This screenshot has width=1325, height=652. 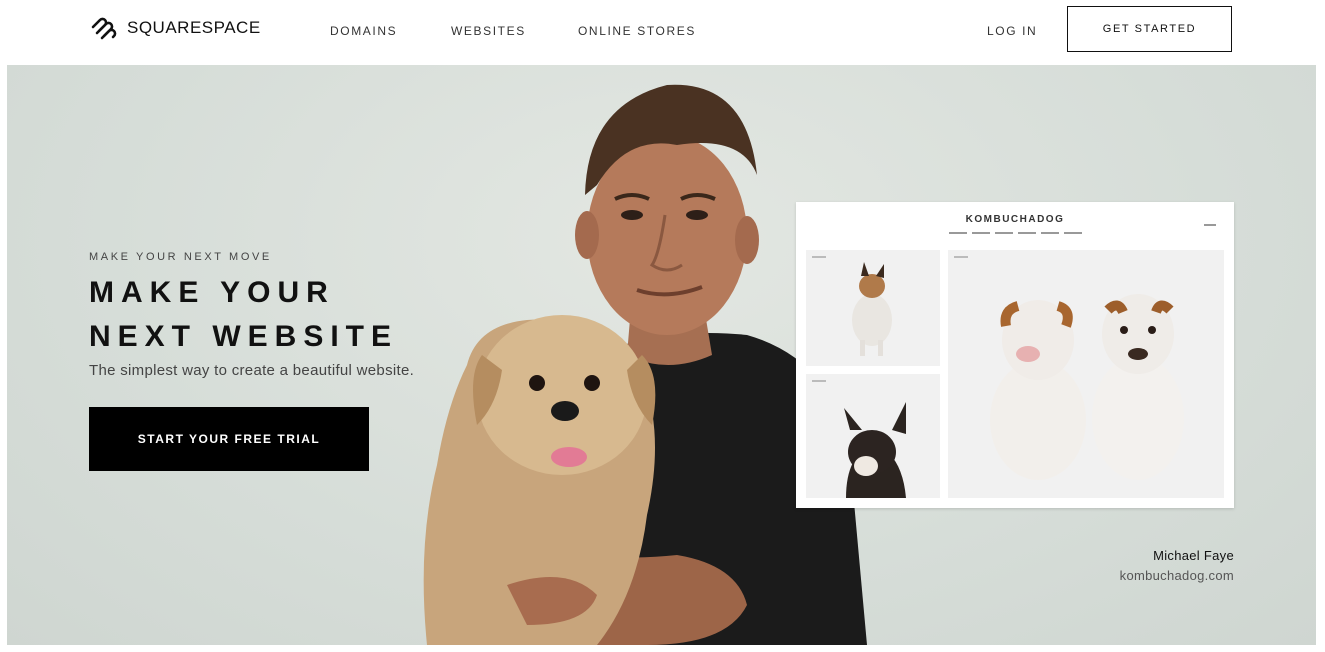 I want to click on nav-link-domains: DOMAINS, so click(x=363, y=31).